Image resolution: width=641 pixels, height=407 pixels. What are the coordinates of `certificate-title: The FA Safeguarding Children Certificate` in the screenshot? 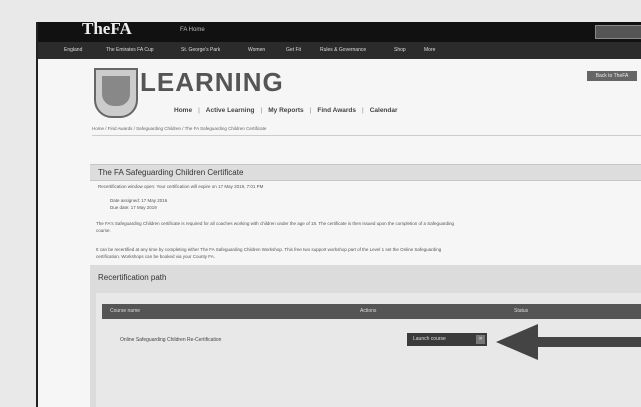 It's located at (171, 172).